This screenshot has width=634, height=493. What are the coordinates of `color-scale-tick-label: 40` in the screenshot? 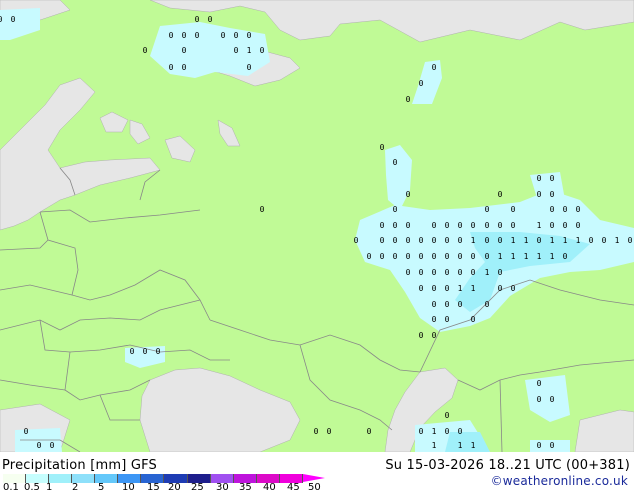 It's located at (269, 487).